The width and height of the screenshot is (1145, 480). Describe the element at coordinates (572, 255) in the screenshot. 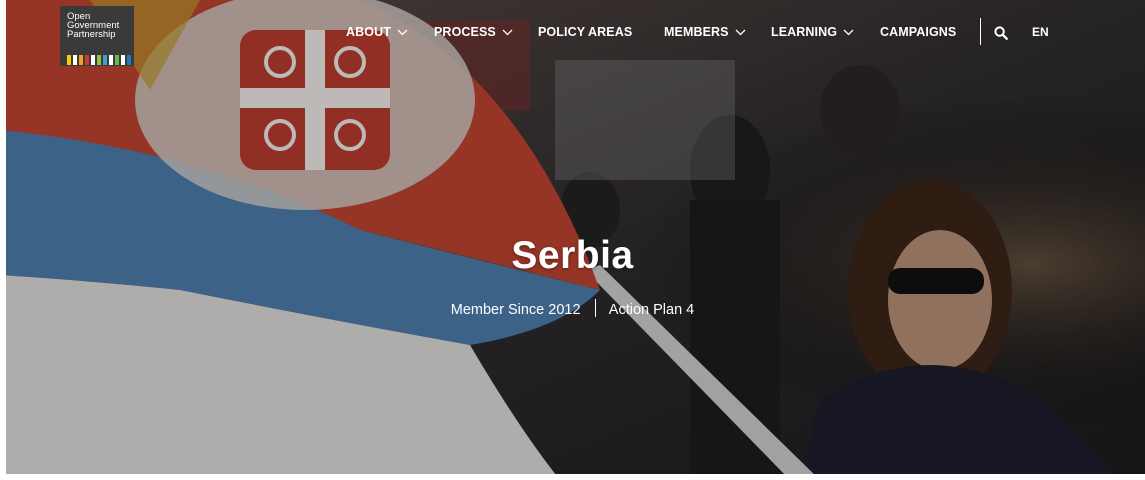

I see `page-title: Serbia` at that location.